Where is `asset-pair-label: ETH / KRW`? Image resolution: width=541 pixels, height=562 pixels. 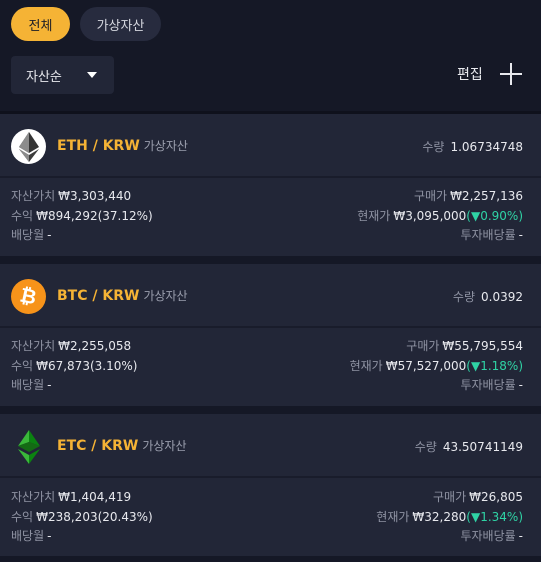 asset-pair-label: ETH / KRW is located at coordinates (98, 146).